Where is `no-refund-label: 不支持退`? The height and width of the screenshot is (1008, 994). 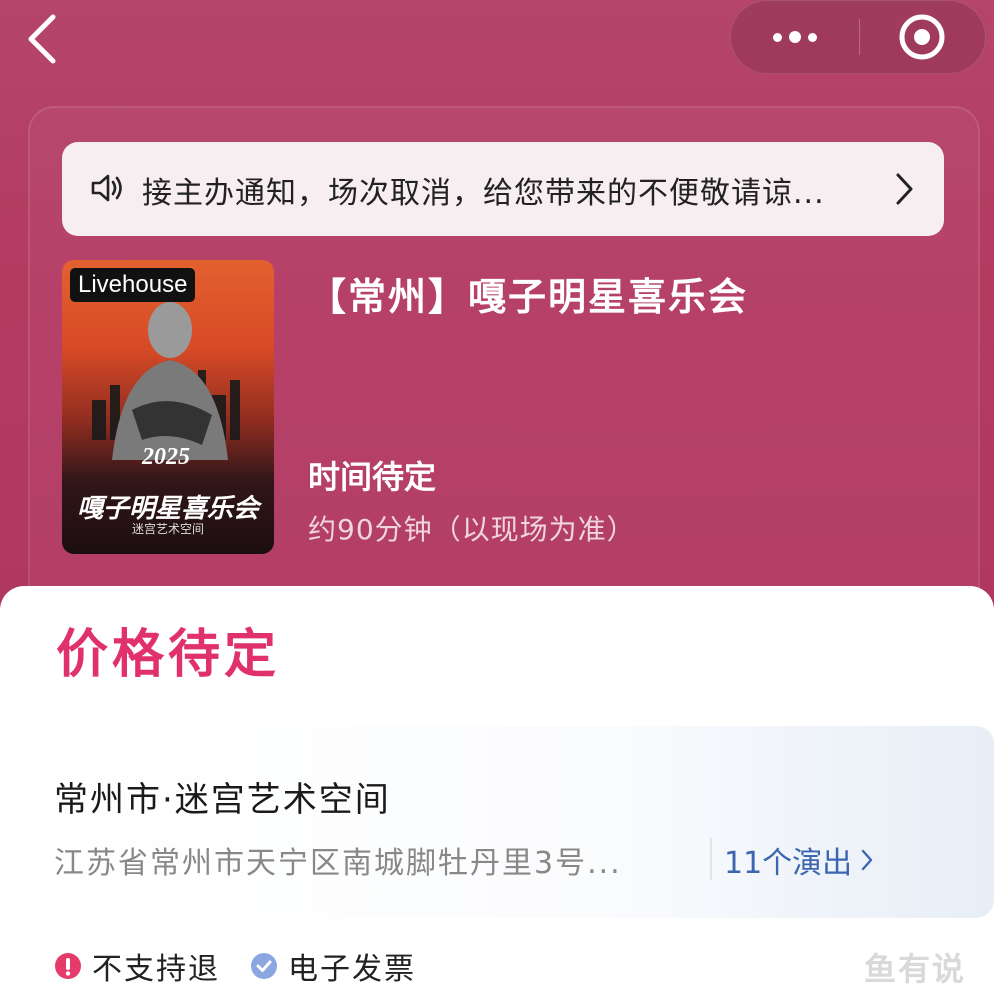 no-refund-label: 不支持退 is located at coordinates (156, 969).